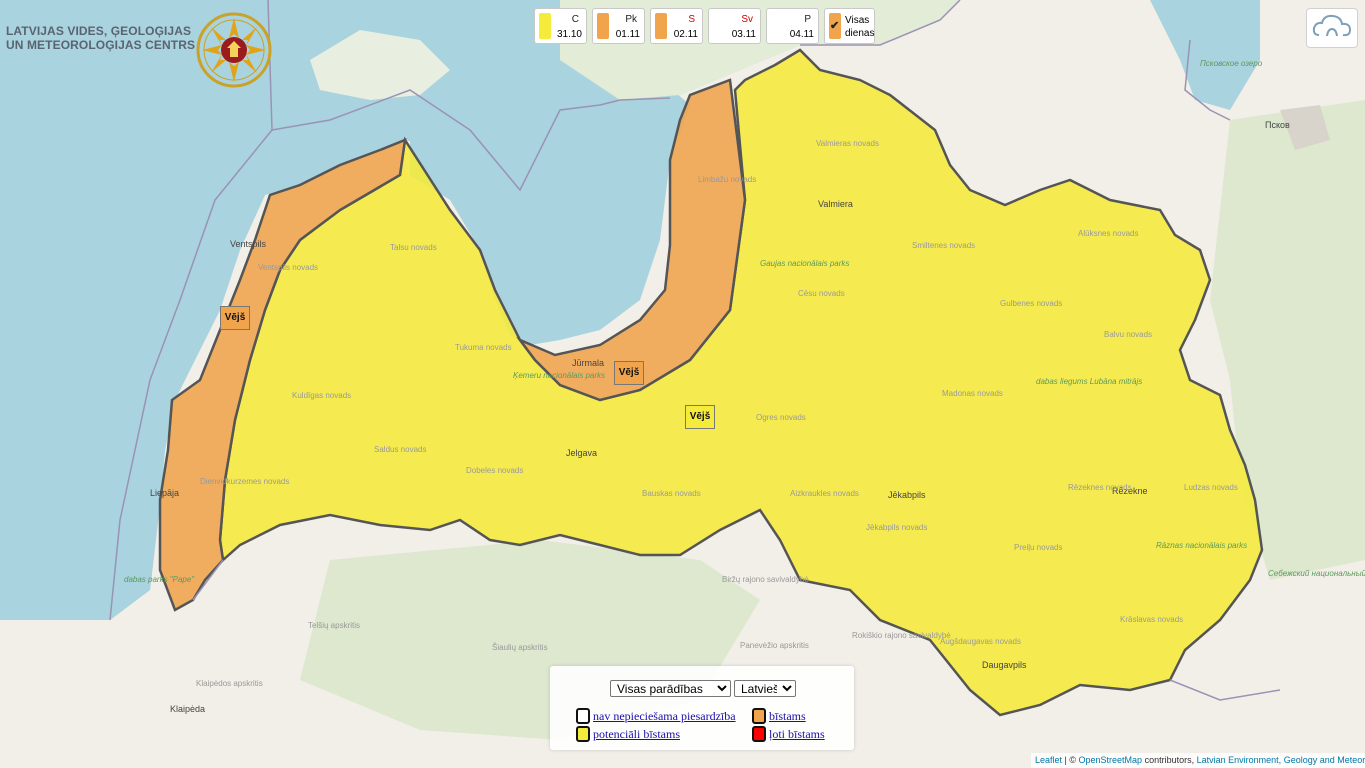 The height and width of the screenshot is (768, 1365). What do you see at coordinates (700, 417) in the screenshot?
I see `warning-badge-wind-central: Vējš` at bounding box center [700, 417].